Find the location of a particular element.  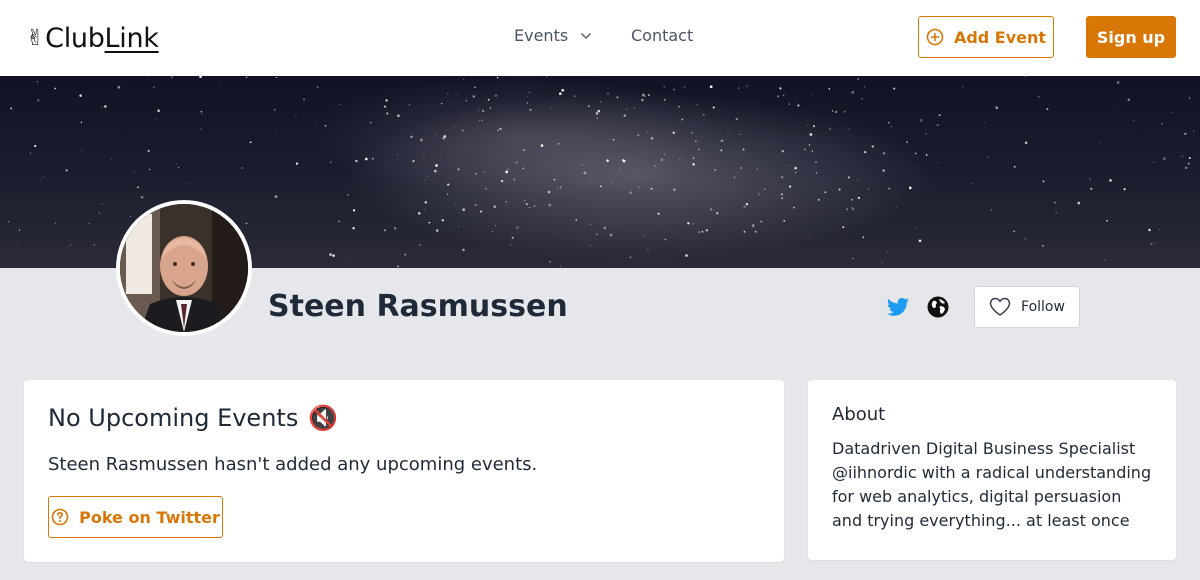

nav-events-dropdown: Events is located at coordinates (553, 35).